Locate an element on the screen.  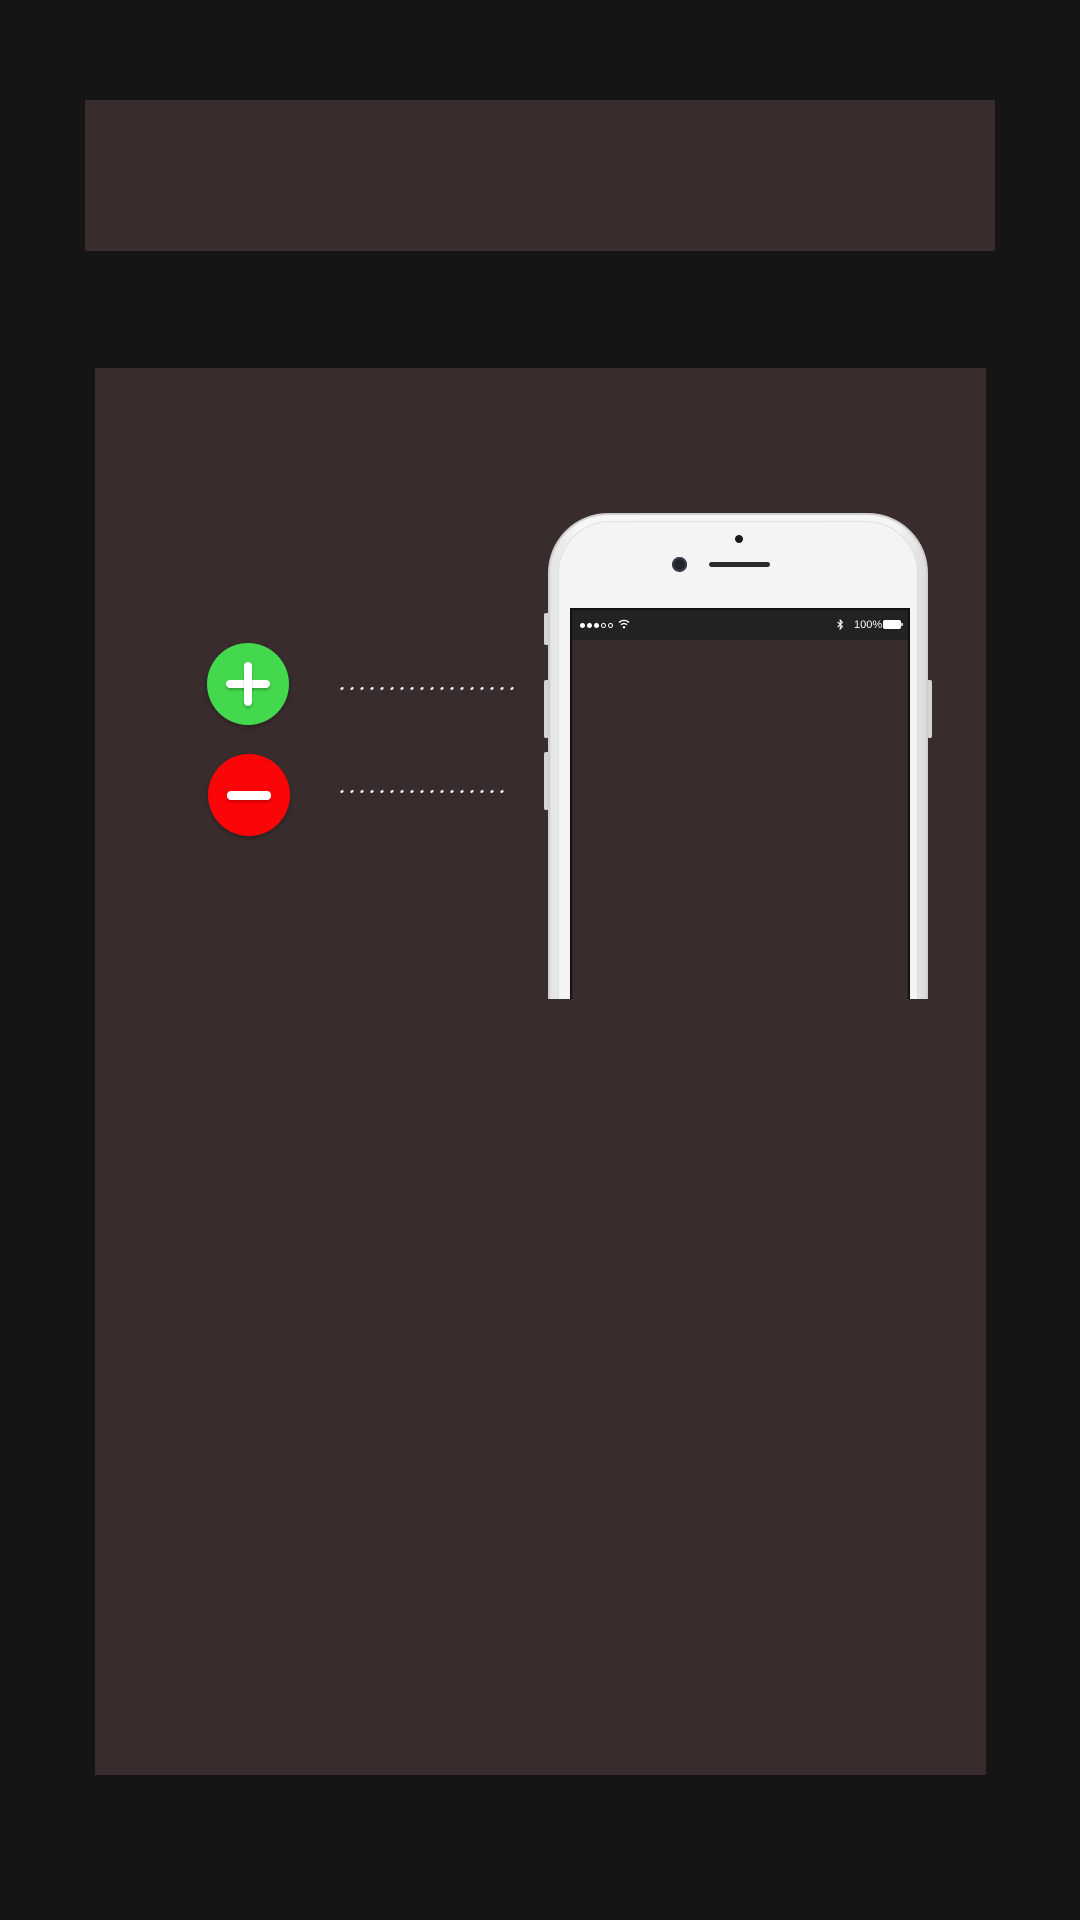
phone-mockup: 100% is located at coordinates (740, 749).